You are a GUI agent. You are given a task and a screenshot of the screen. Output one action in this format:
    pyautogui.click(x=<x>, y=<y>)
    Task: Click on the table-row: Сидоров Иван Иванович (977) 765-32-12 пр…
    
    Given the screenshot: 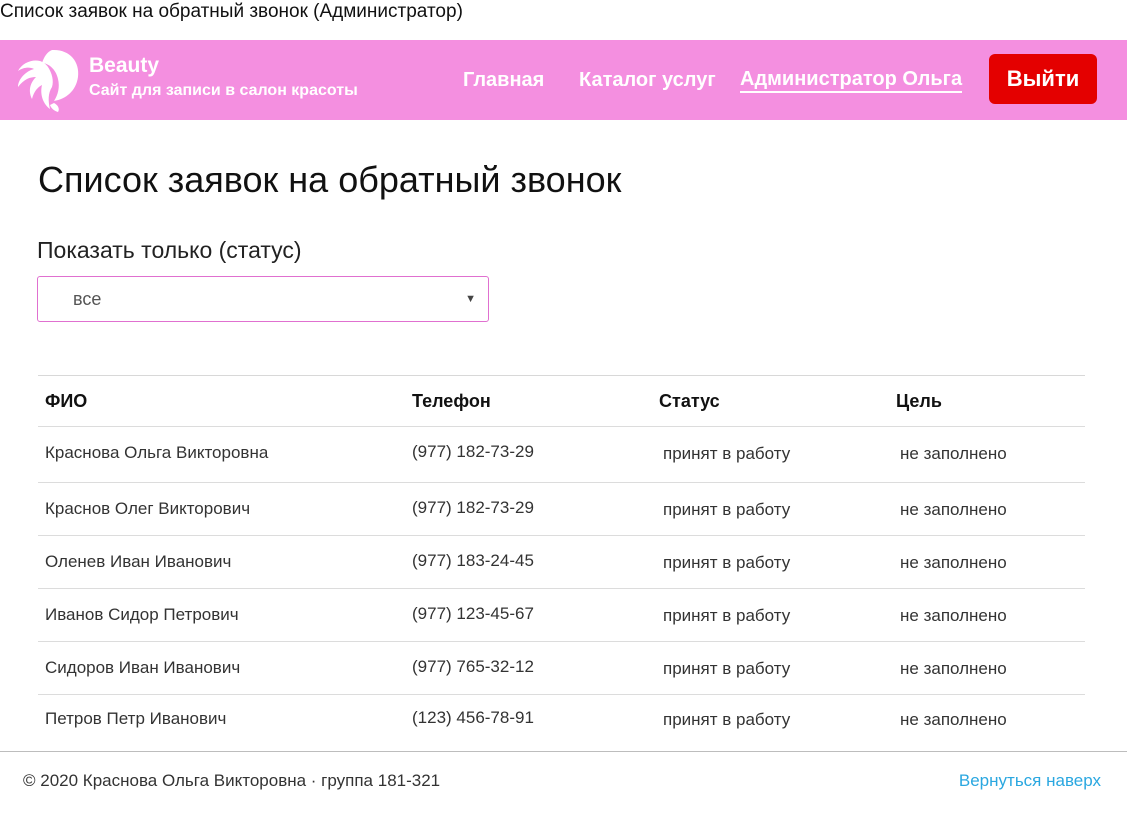 What is the action you would take?
    pyautogui.click(x=561, y=668)
    